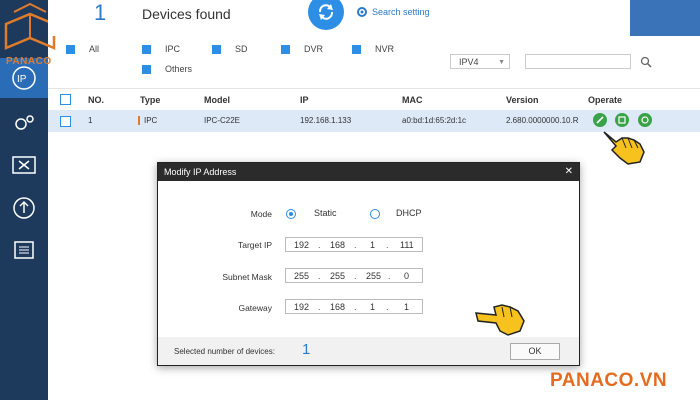 The image size is (700, 400). Describe the element at coordinates (200, 172) in the screenshot. I see `dialog-title-text: Modify IP Address` at that location.